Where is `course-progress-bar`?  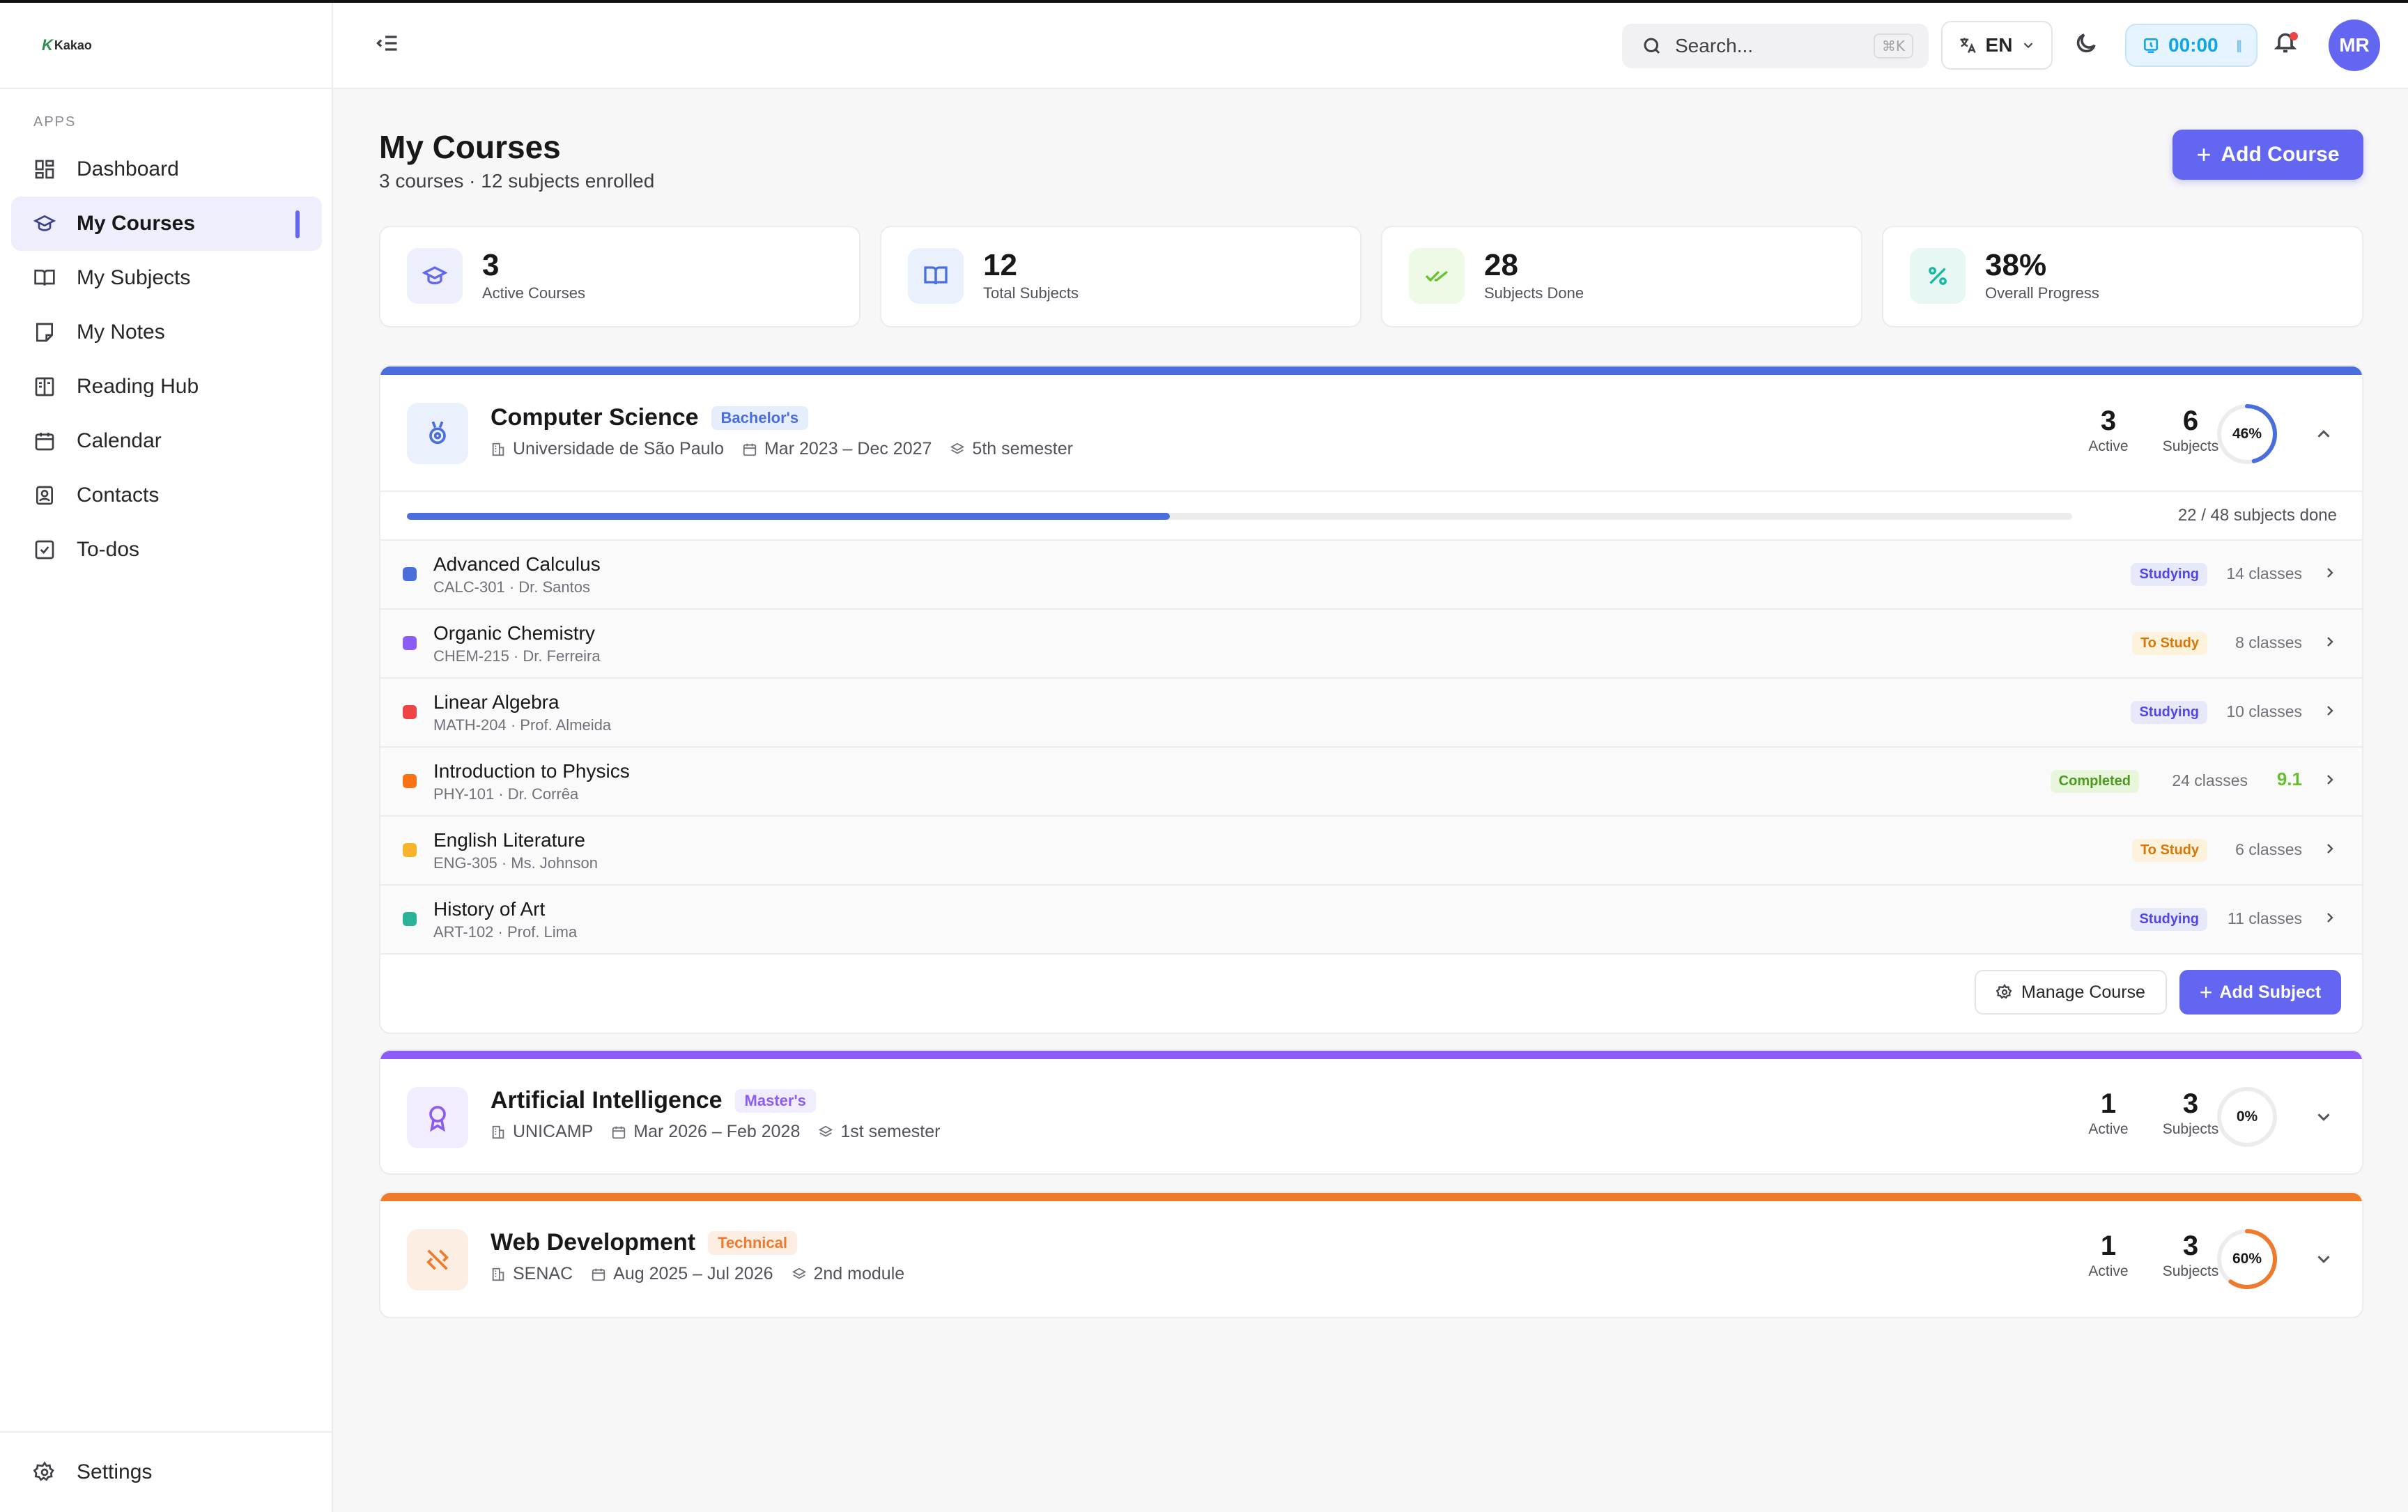
course-progress-bar is located at coordinates (1239, 516).